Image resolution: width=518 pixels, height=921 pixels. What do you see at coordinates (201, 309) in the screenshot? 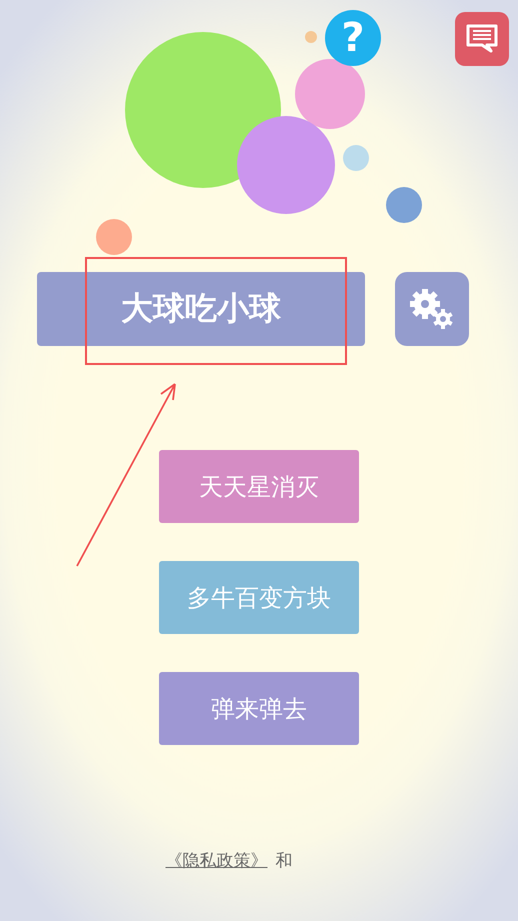
I see `title-button: 大球吃小球` at bounding box center [201, 309].